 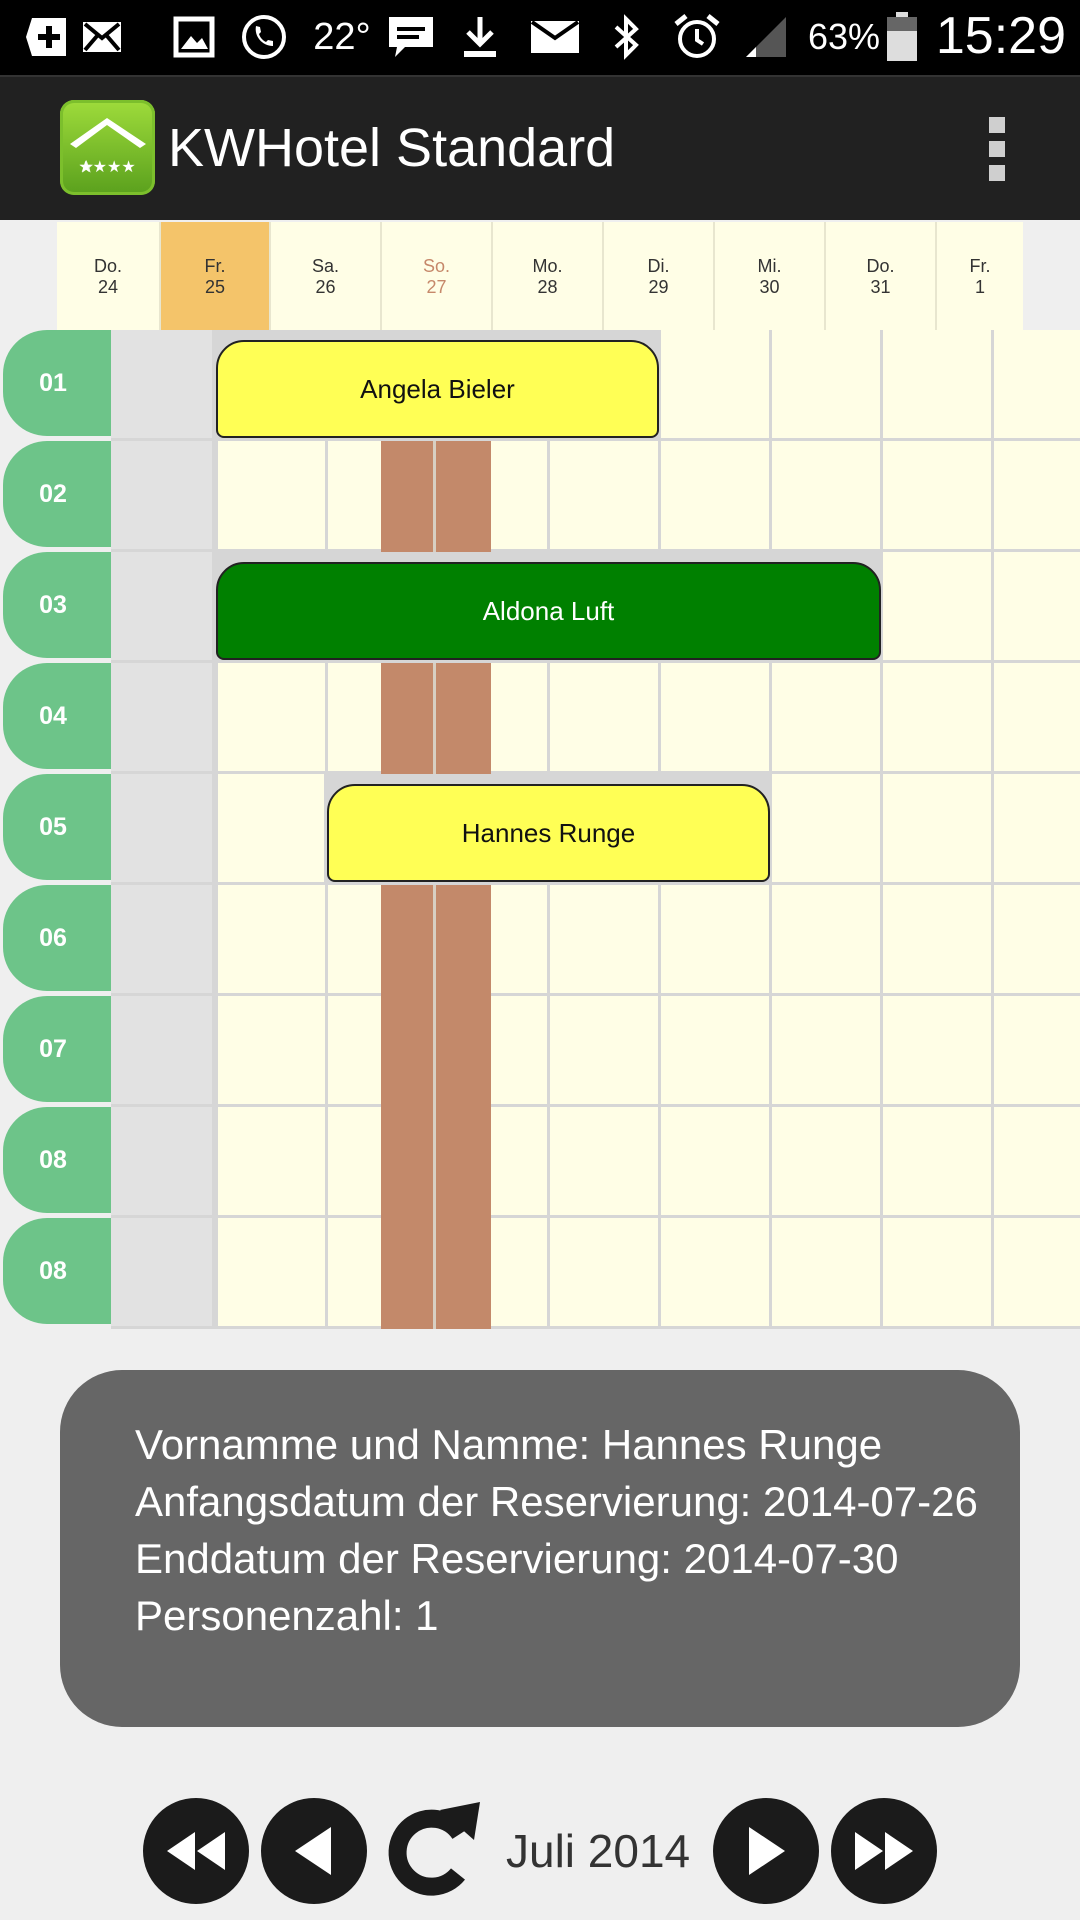 I want to click on info-guest-name: Vornamme und Namme: Hannes Runge, so click(x=509, y=1444).